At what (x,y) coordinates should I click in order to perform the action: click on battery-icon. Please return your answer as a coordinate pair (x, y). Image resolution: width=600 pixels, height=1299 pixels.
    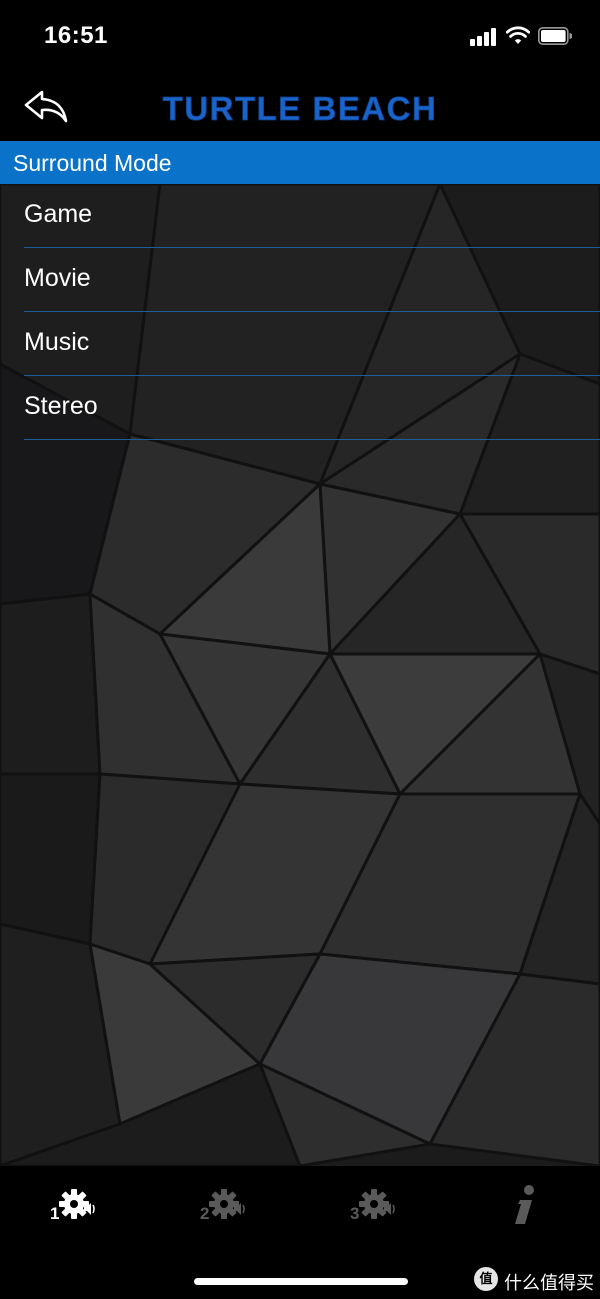
    Looking at the image, I should click on (555, 36).